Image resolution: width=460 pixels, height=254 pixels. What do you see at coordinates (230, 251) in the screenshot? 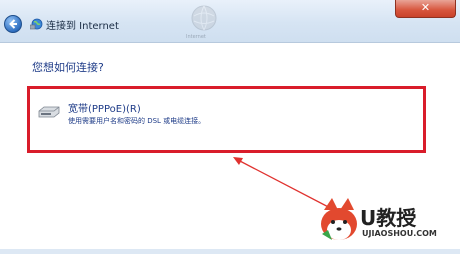
I see `bottom-bar` at bounding box center [230, 251].